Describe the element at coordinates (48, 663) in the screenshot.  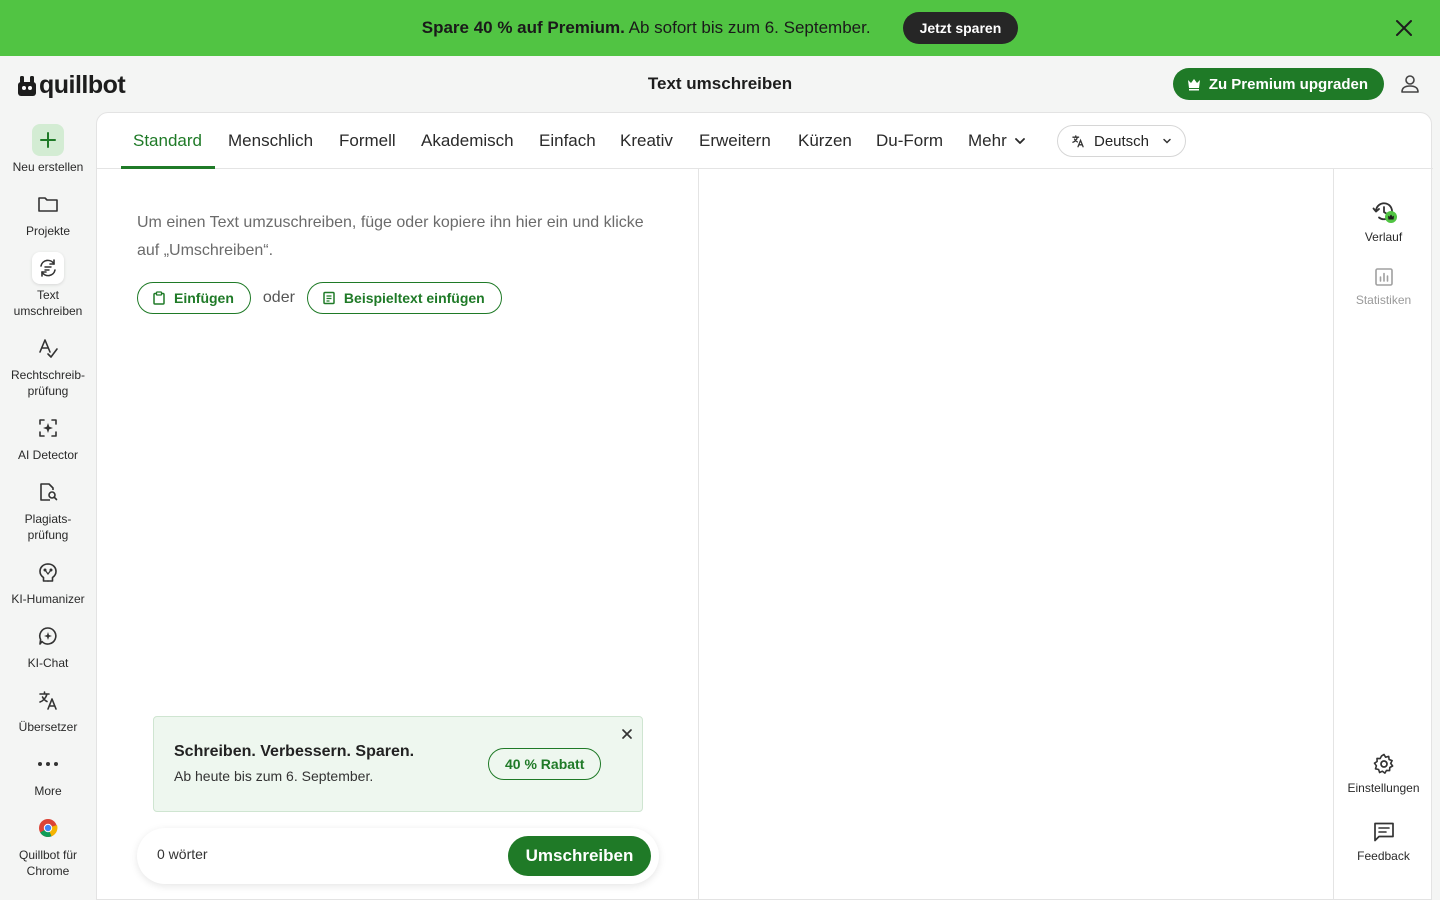
I see `sidebar-item-label: KI-Chat` at that location.